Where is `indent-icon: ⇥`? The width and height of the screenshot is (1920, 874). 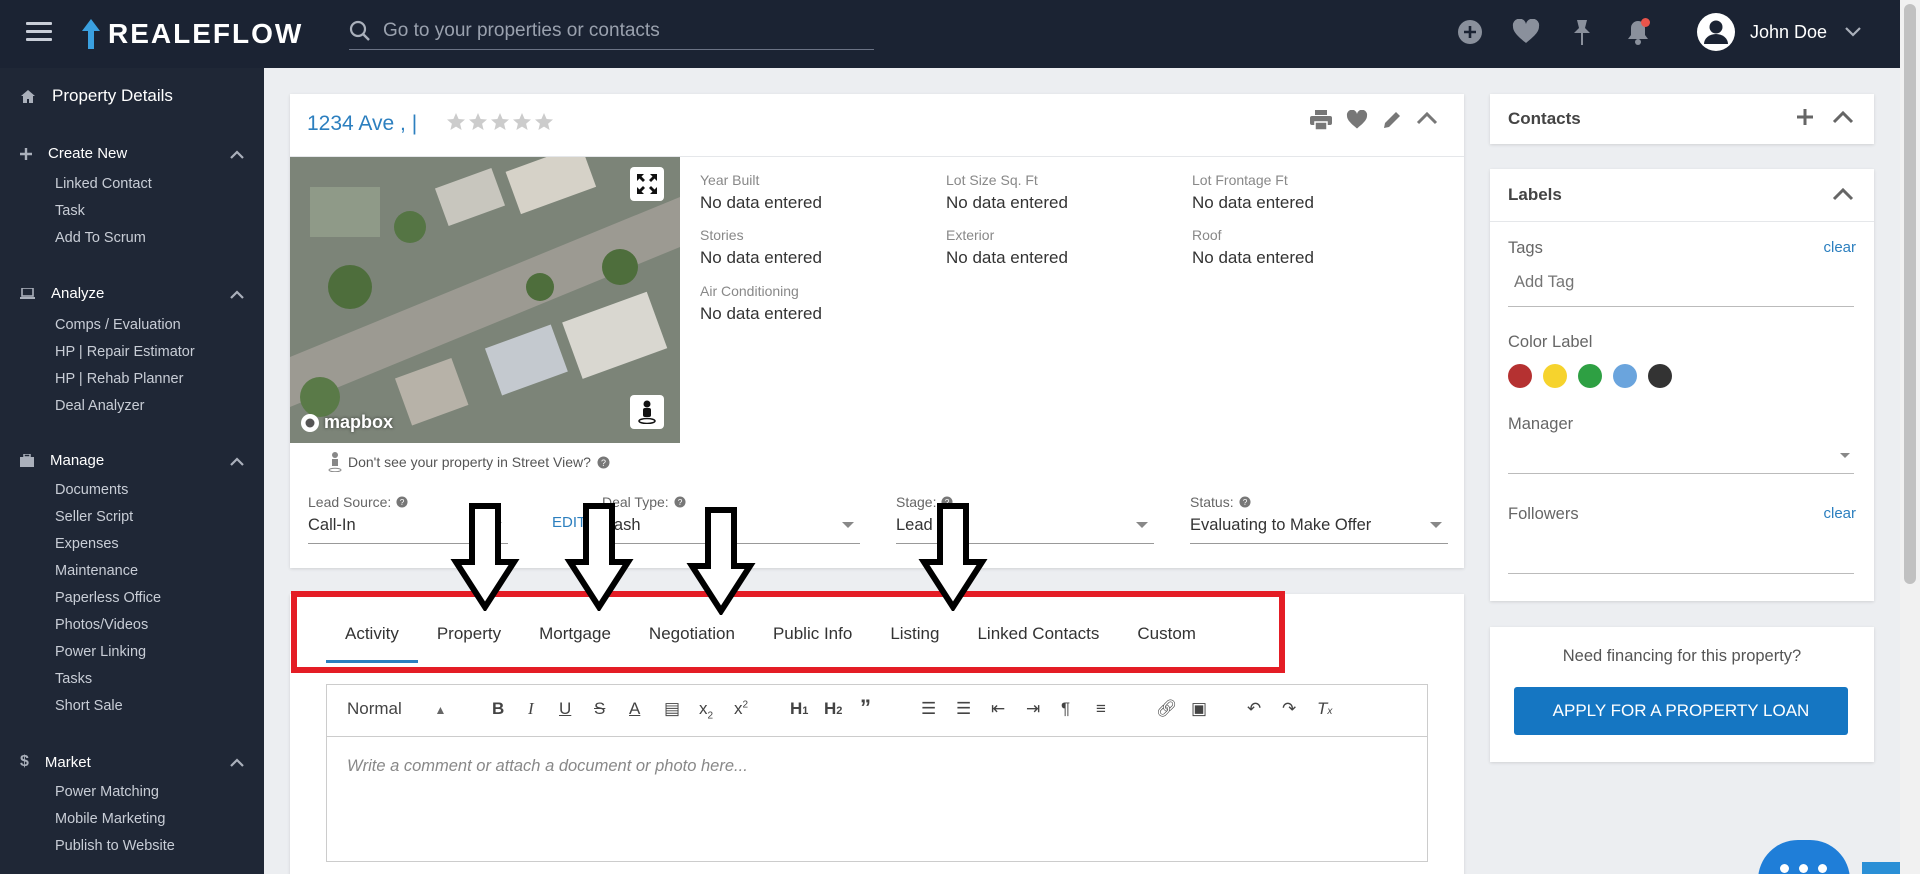
indent-icon: ⇥ is located at coordinates (1033, 709).